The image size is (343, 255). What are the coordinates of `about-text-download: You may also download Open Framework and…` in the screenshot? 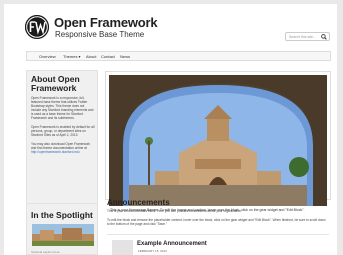 It's located at (61, 146).